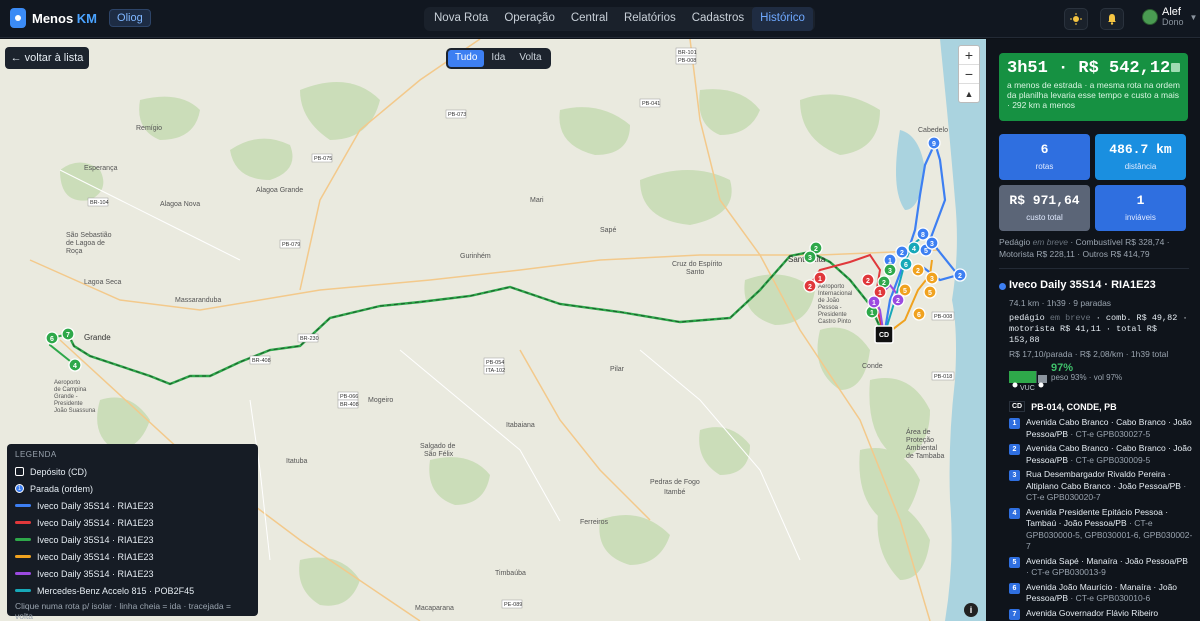  Describe the element at coordinates (920, 440) in the screenshot. I see `svg-text: Proteção` at that location.